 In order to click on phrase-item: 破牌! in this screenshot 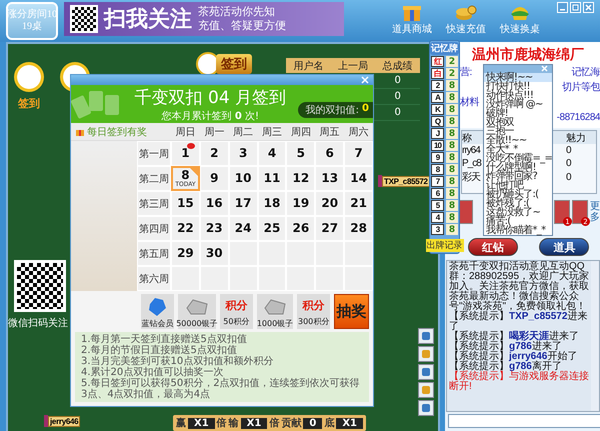, I will do `click(518, 113)`.